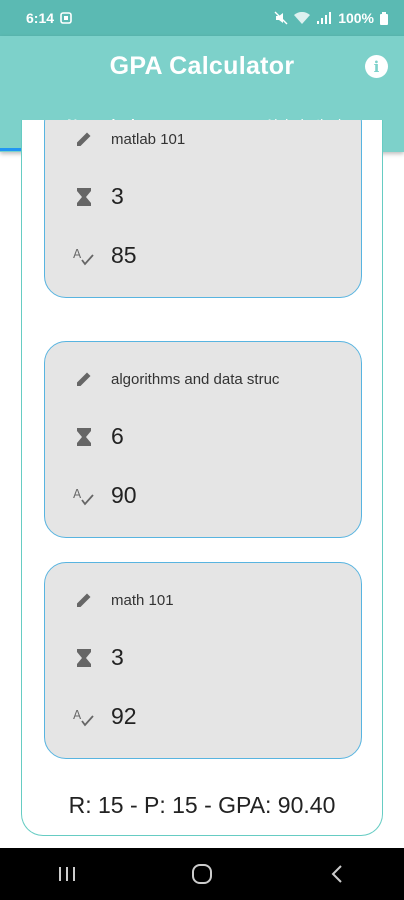 This screenshot has width=404, height=900. What do you see at coordinates (98, 436) in the screenshot?
I see `course-credits-row: 6` at bounding box center [98, 436].